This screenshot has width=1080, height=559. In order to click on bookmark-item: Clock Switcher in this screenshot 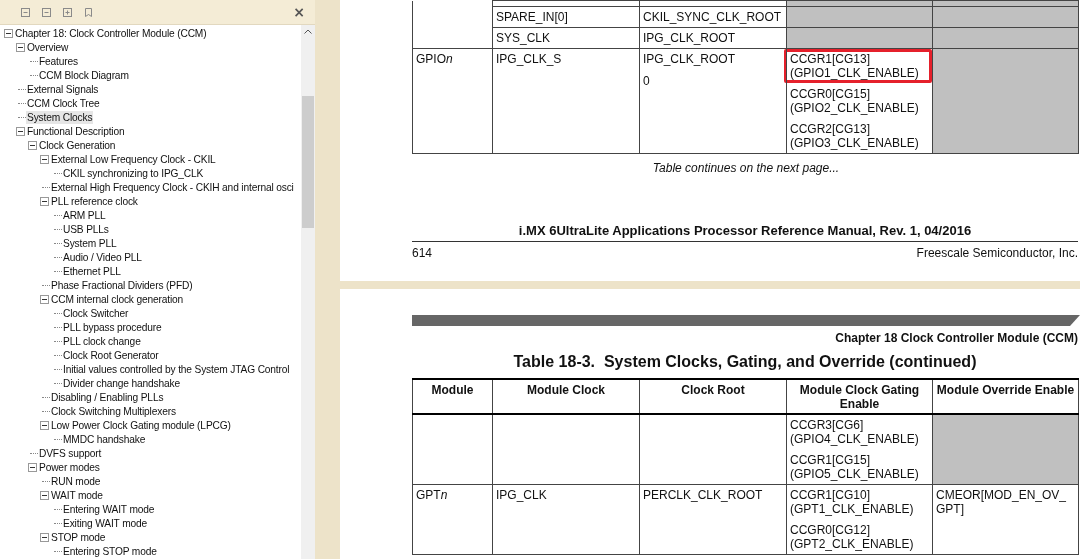, I will do `click(96, 313)`.